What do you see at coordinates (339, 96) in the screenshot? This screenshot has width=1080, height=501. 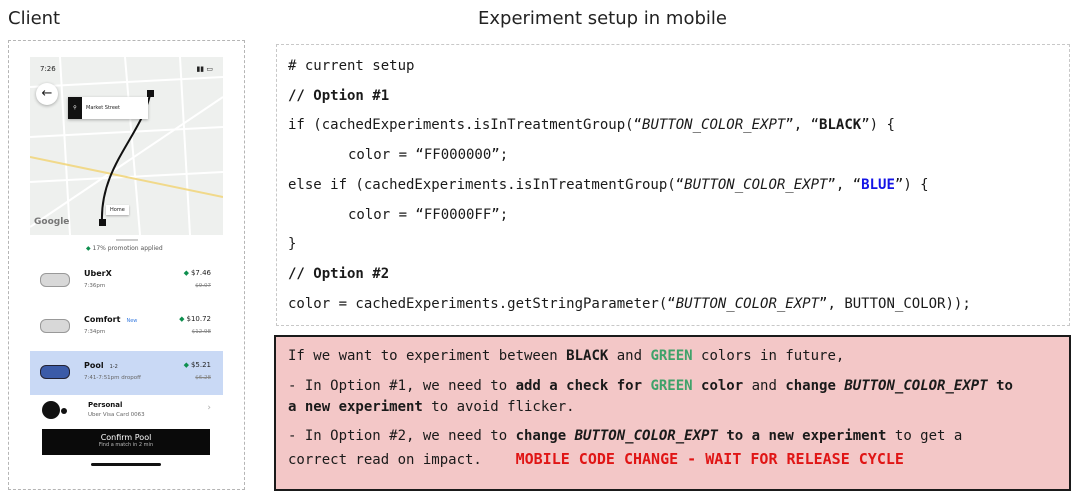 I see `code-option1-header: // Option #1` at bounding box center [339, 96].